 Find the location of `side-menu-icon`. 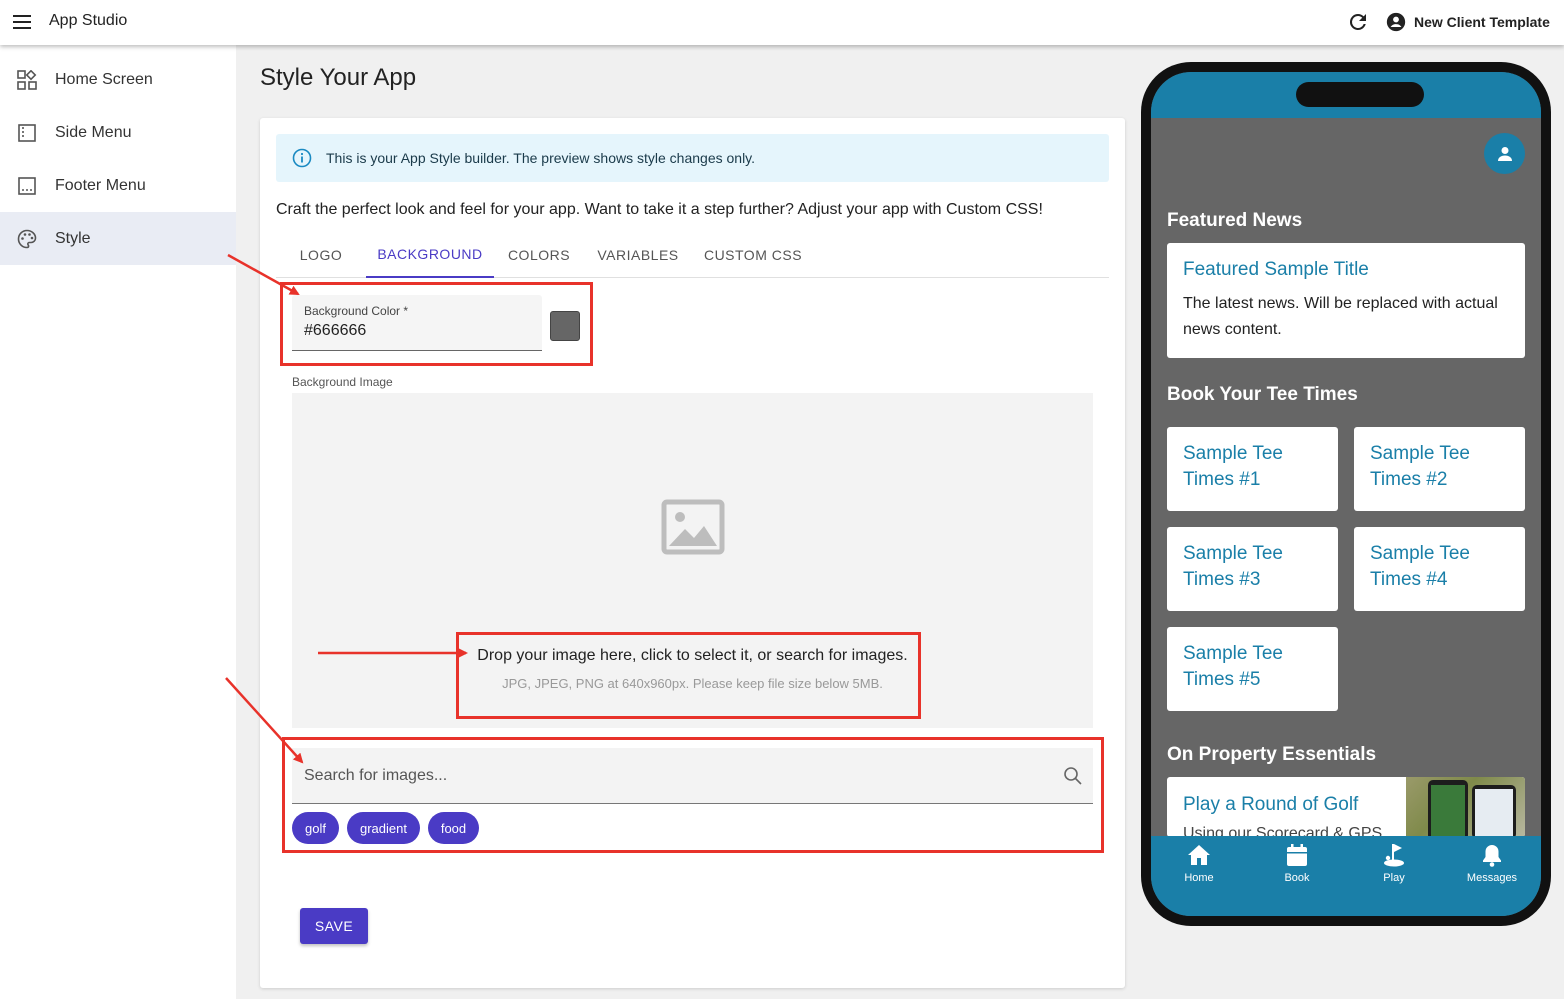

side-menu-icon is located at coordinates (27, 132).